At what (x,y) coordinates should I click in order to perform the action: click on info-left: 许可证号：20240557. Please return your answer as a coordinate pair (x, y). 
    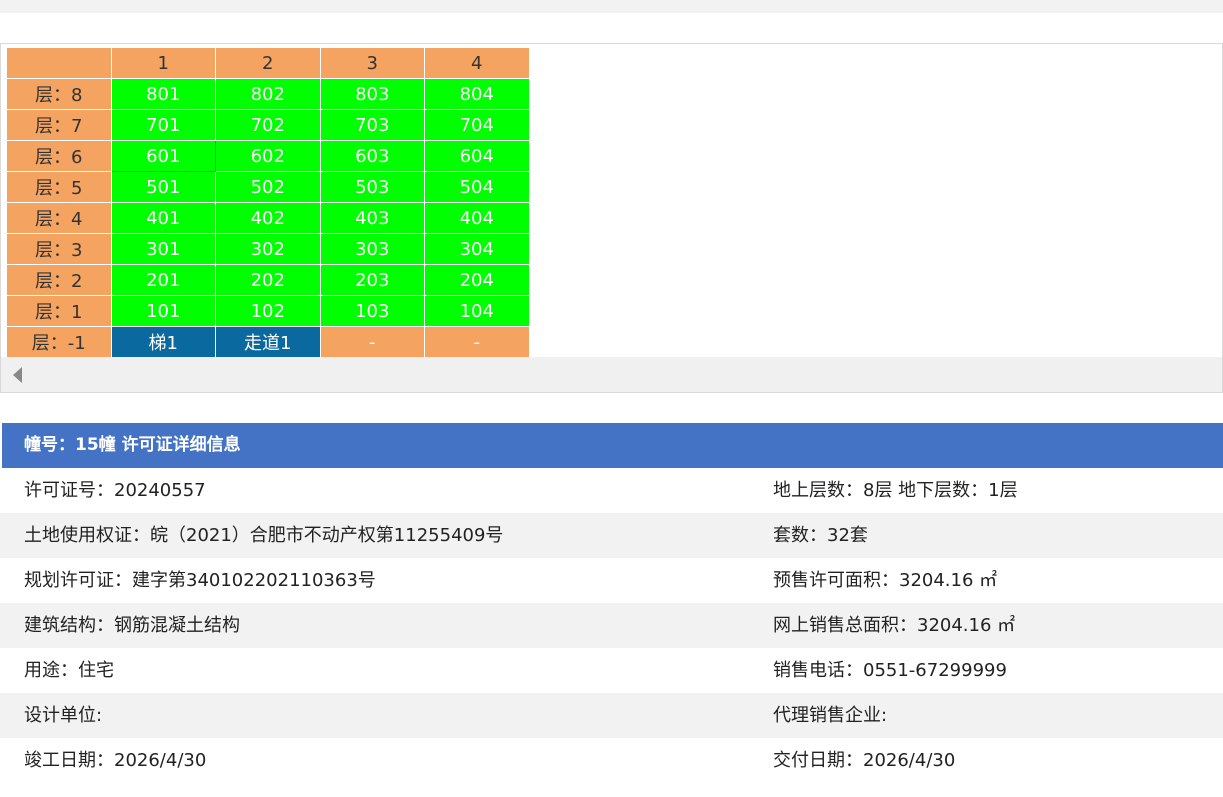
    Looking at the image, I should click on (115, 490).